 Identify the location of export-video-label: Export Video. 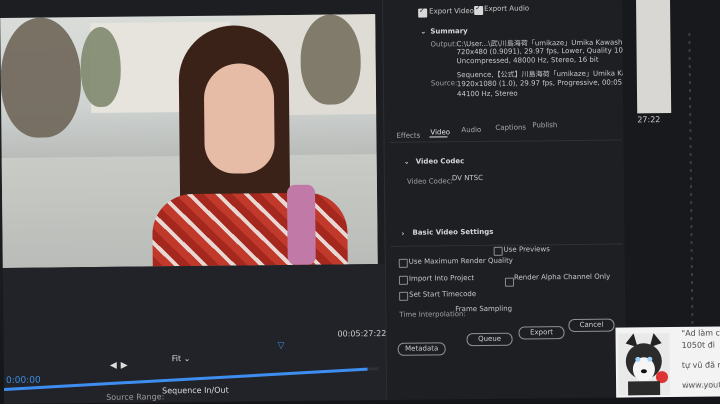
(451, 11).